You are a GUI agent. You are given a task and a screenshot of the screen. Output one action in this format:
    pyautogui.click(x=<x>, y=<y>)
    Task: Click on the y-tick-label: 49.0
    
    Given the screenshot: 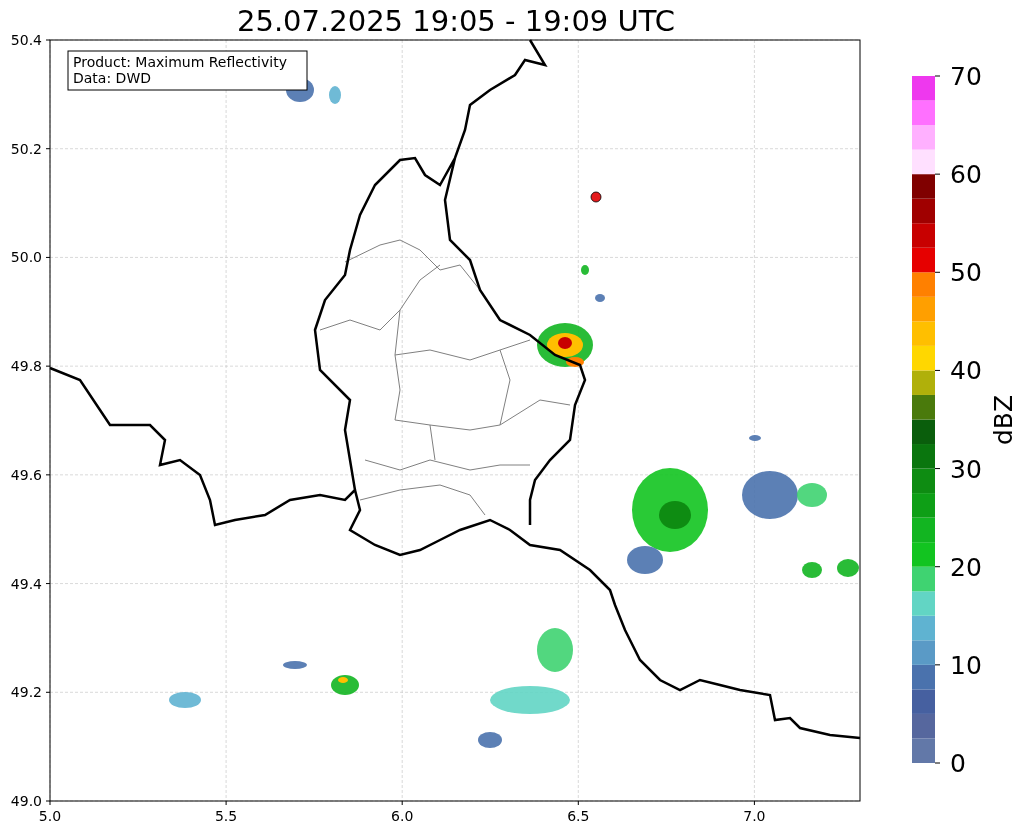 What is the action you would take?
    pyautogui.click(x=26, y=801)
    